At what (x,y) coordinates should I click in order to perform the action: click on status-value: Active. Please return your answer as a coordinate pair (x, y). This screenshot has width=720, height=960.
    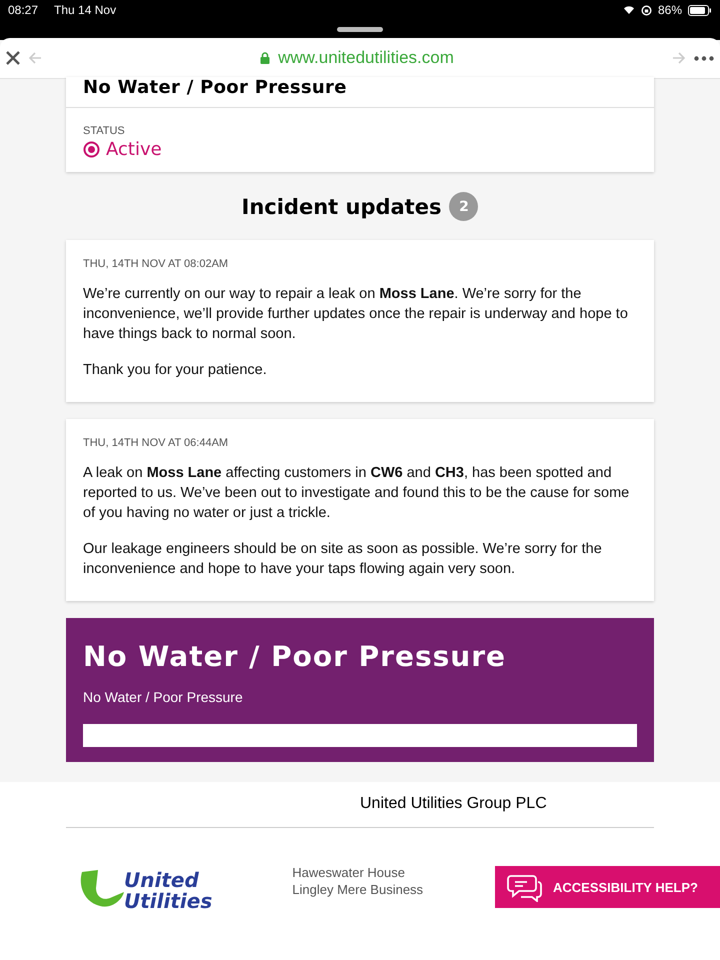
    Looking at the image, I should click on (134, 149).